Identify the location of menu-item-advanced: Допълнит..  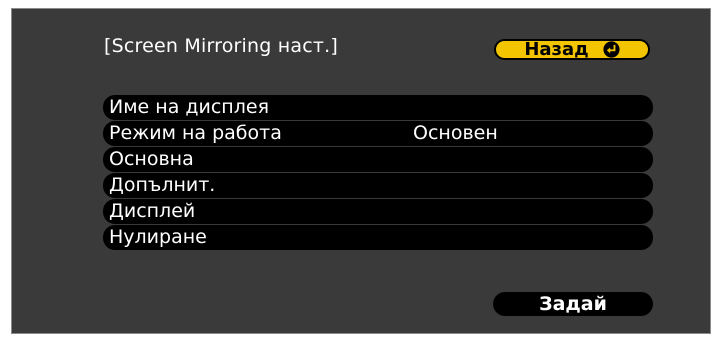
(378, 185).